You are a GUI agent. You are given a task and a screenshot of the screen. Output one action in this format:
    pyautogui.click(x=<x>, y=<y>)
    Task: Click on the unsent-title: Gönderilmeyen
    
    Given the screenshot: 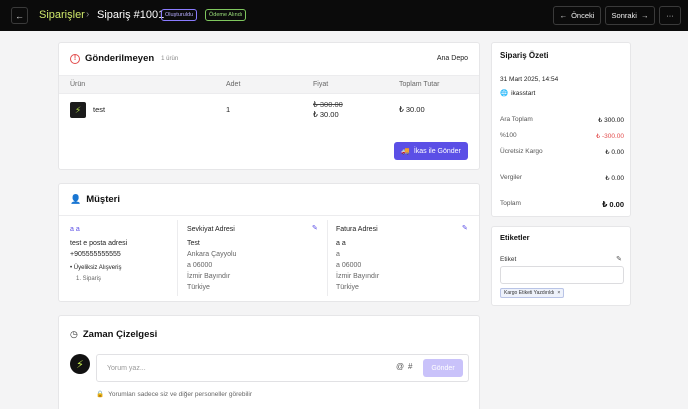 What is the action you would take?
    pyautogui.click(x=120, y=58)
    